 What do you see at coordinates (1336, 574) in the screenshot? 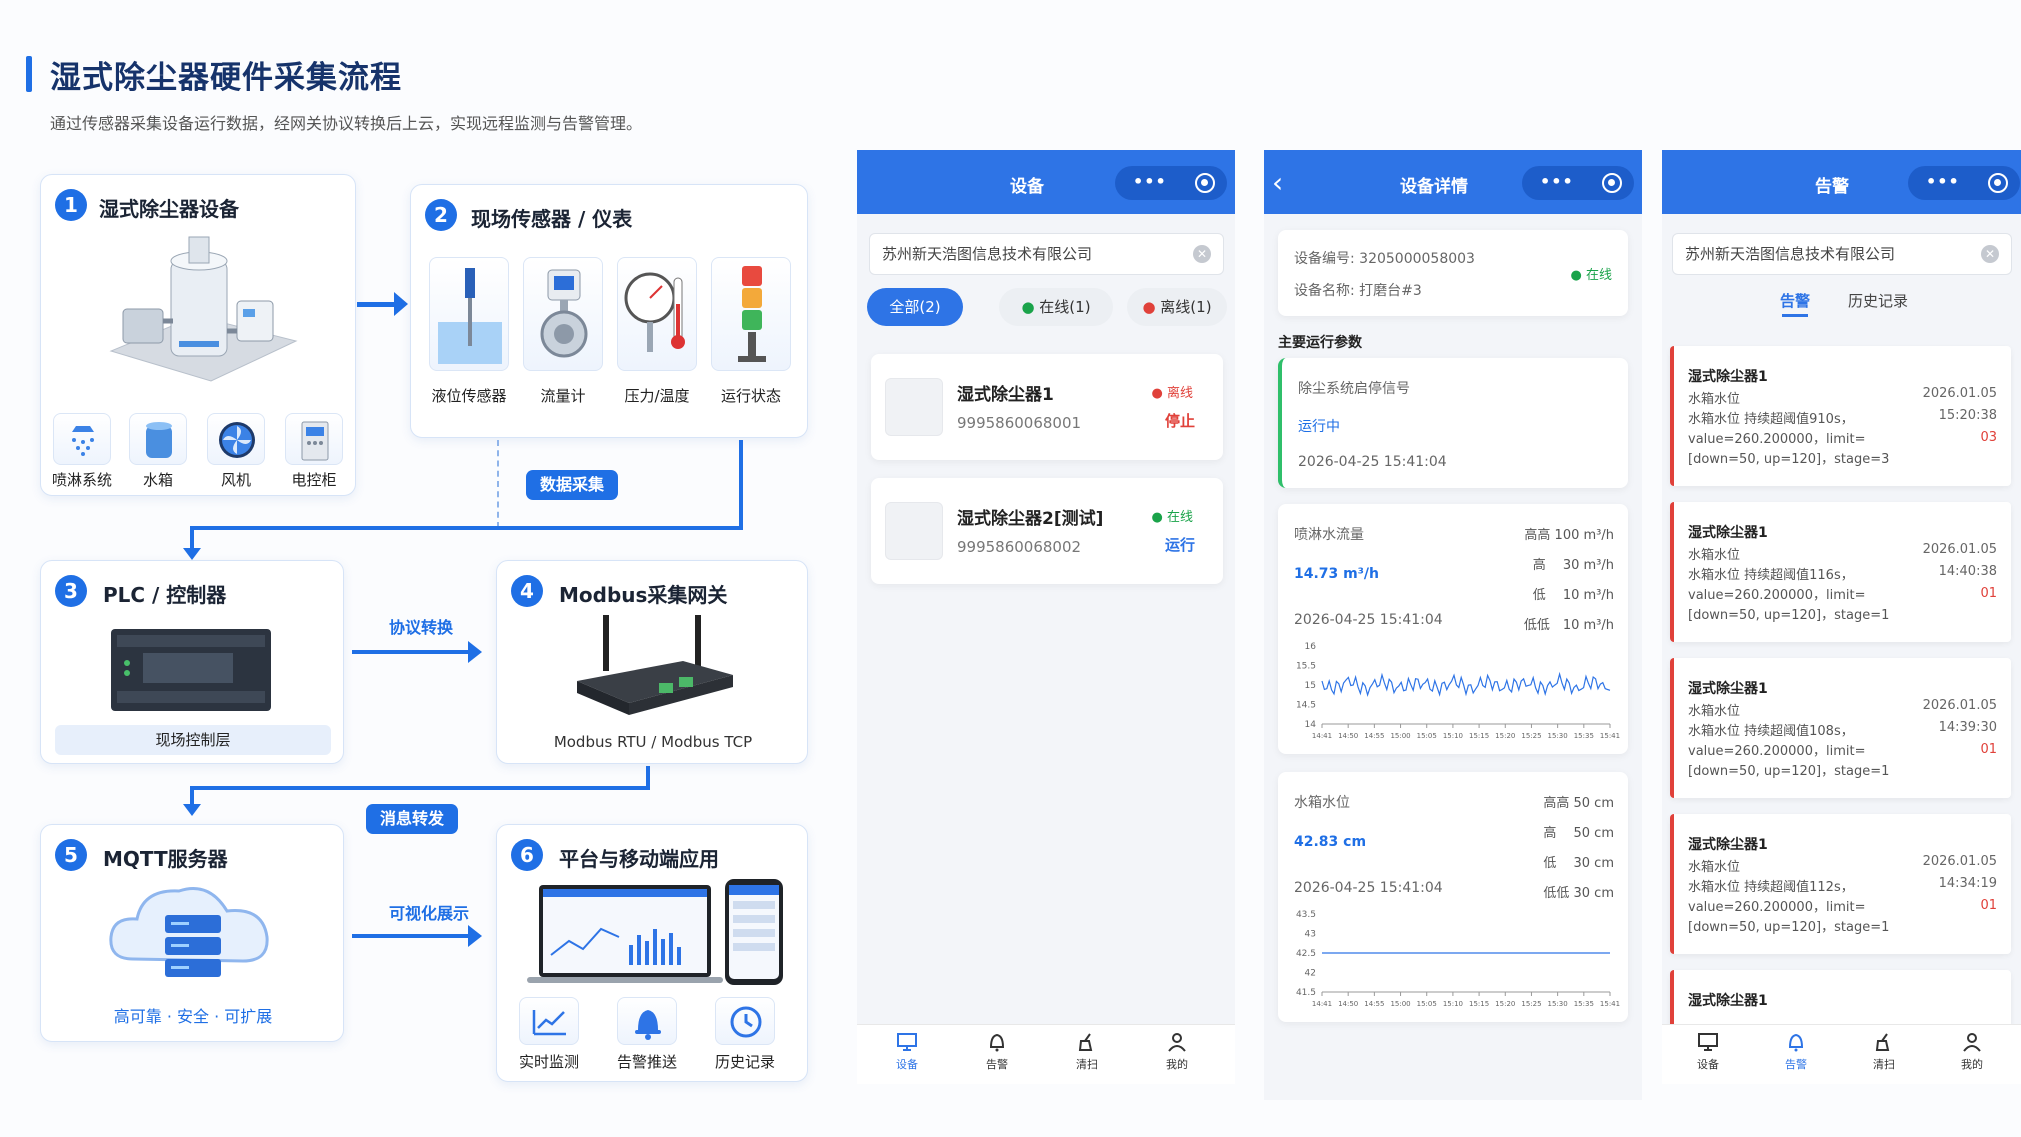
I see `flow-value: 14.73 m³/h` at bounding box center [1336, 574].